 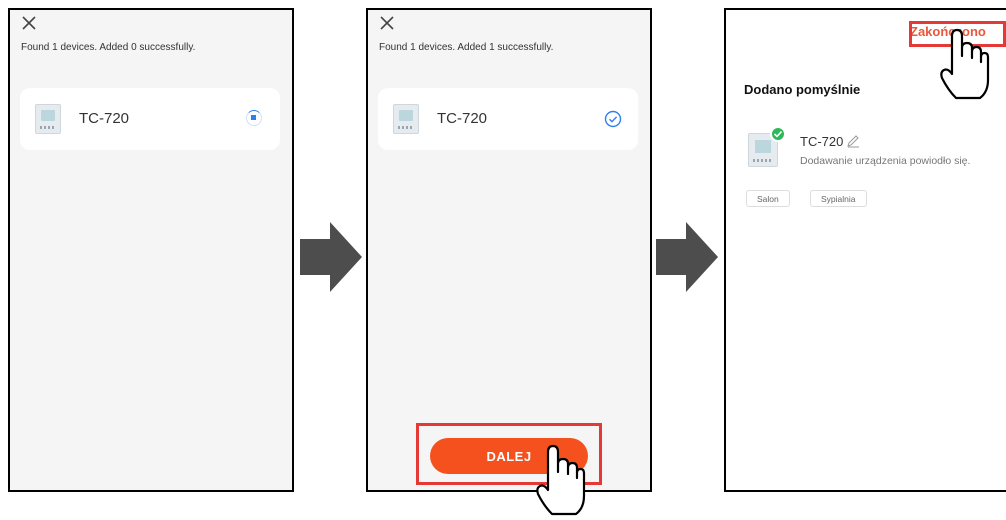 What do you see at coordinates (254, 118) in the screenshot?
I see `loading-spinner-icon` at bounding box center [254, 118].